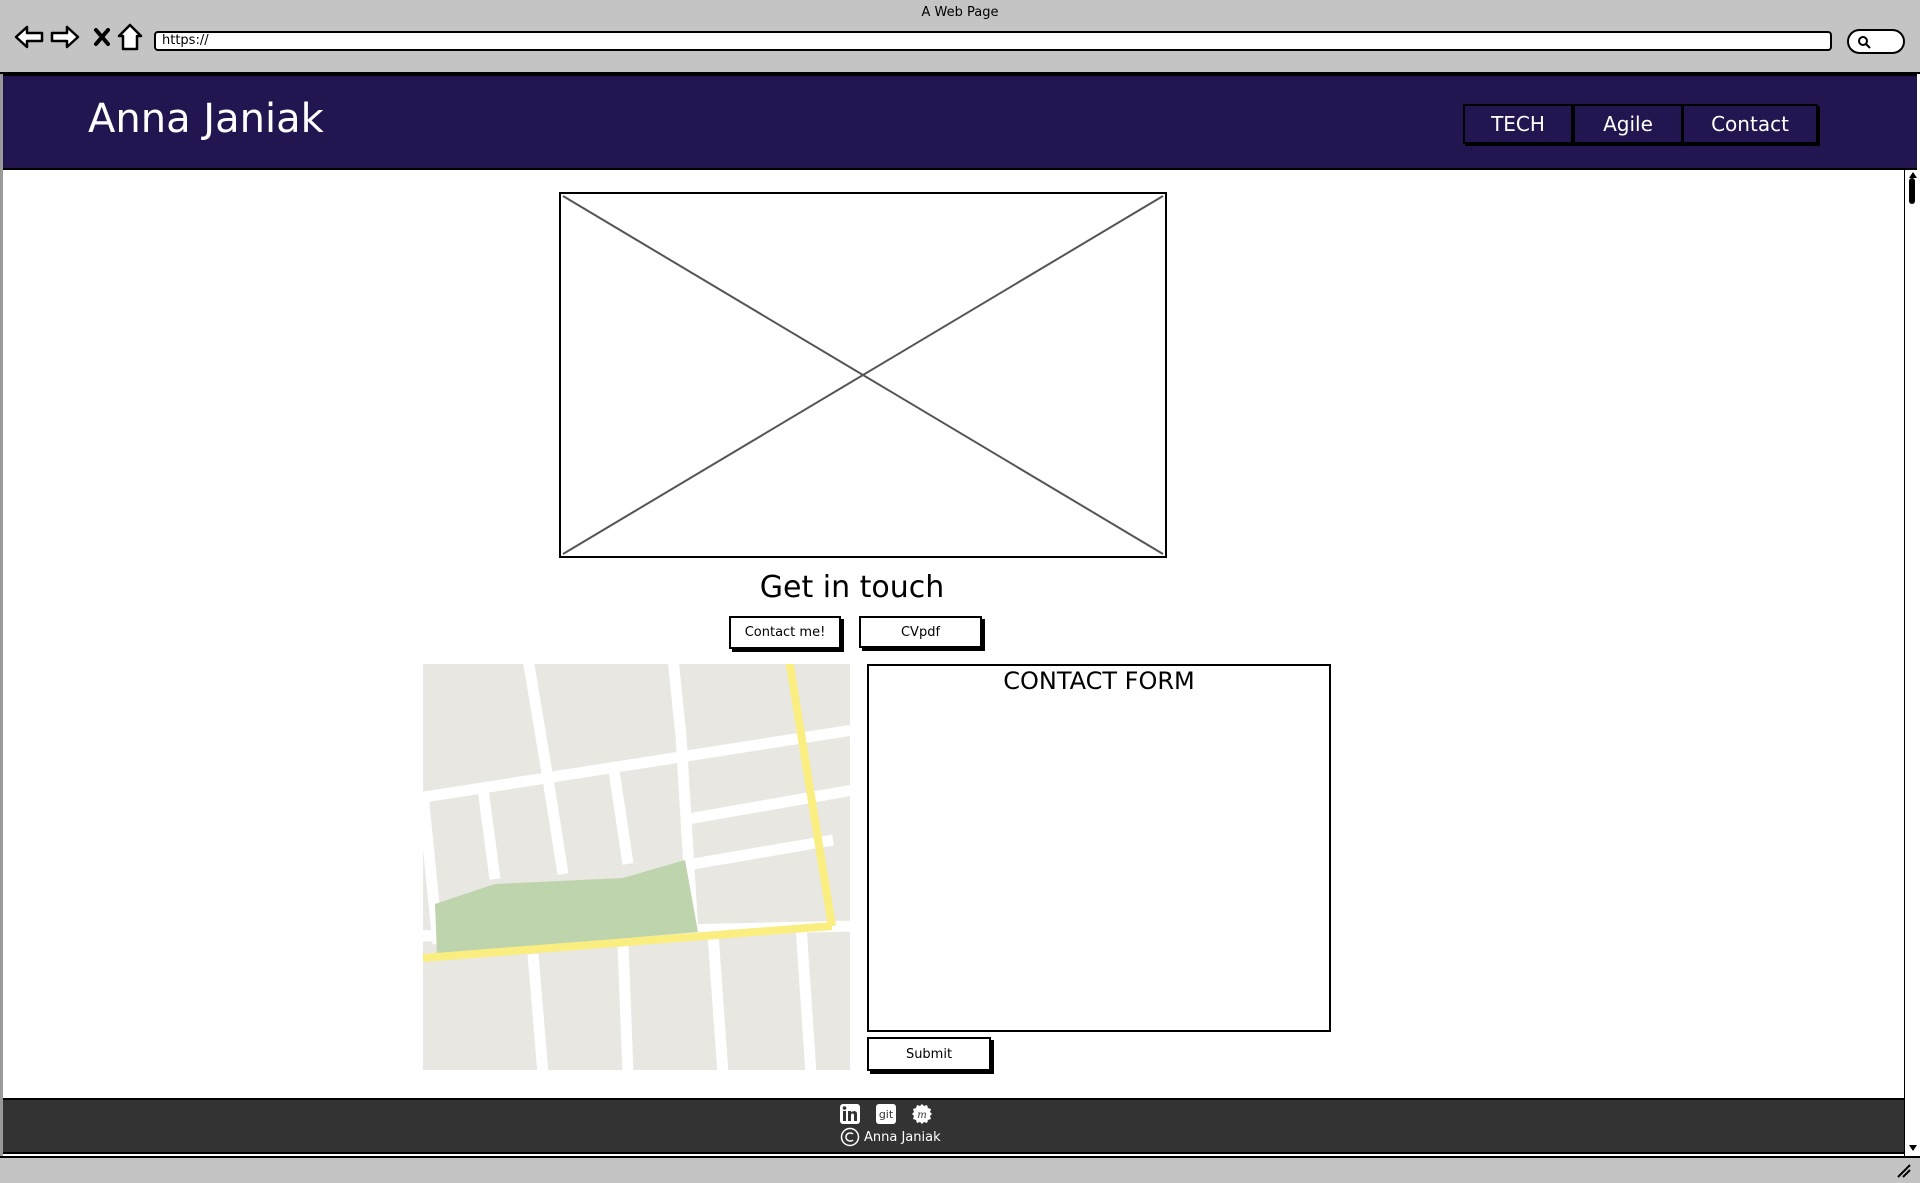 This screenshot has height=1183, width=1920. I want to click on meetup-icon: m, so click(922, 1114).